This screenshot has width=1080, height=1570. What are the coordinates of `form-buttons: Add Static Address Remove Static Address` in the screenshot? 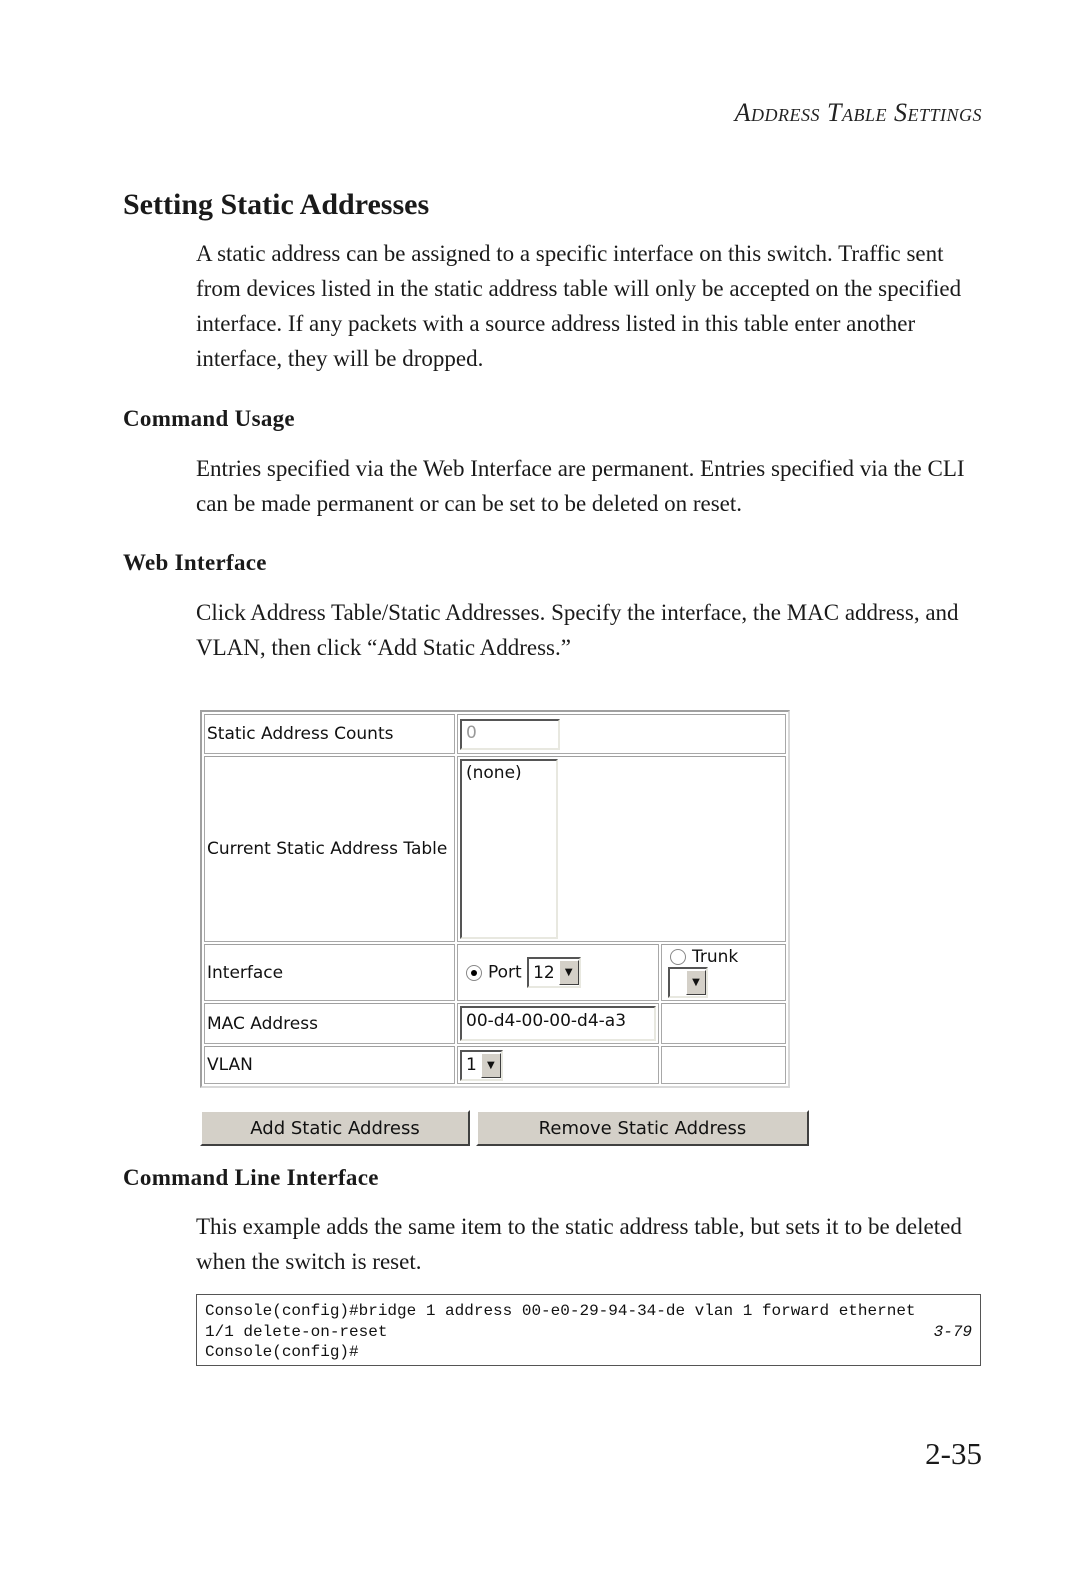 It's located at (504, 1128).